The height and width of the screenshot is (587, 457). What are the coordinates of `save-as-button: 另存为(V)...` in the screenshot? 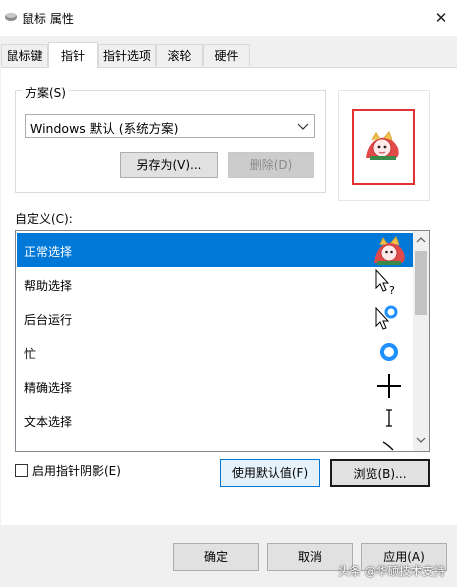 It's located at (169, 165).